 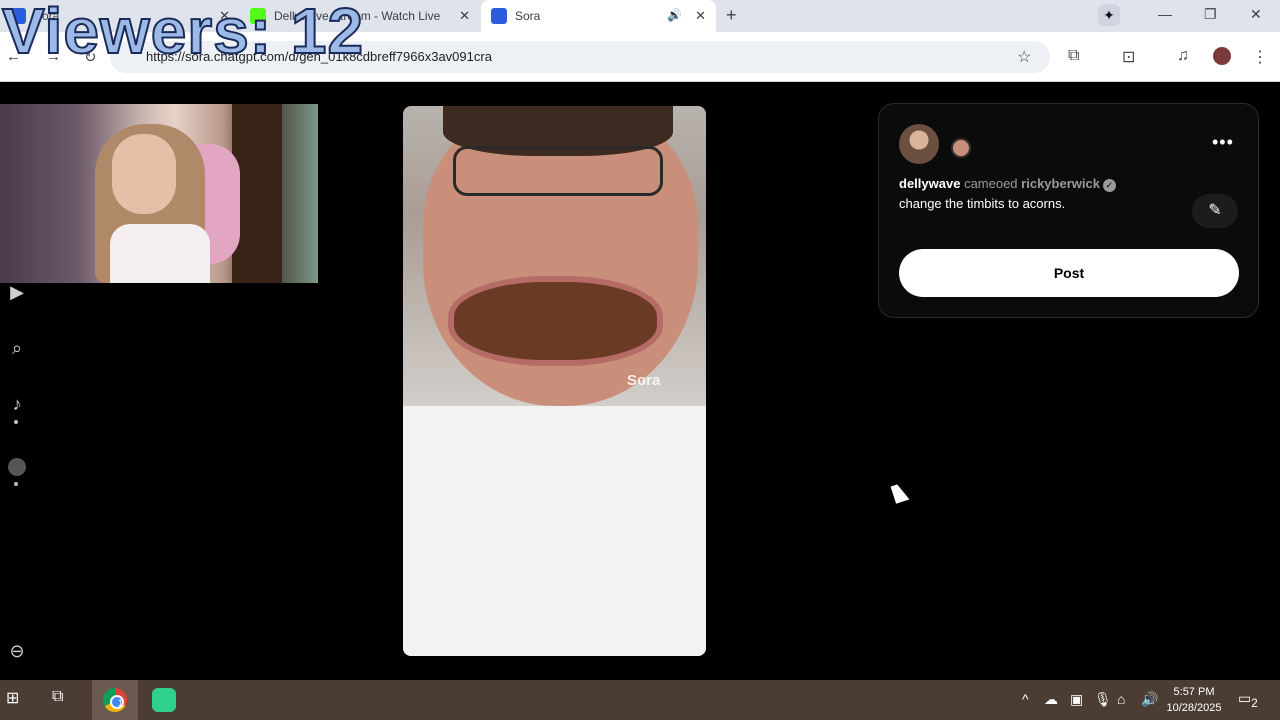 What do you see at coordinates (598, 16) in the screenshot?
I see `tab-sora-active: Sora 🔊 ✕` at bounding box center [598, 16].